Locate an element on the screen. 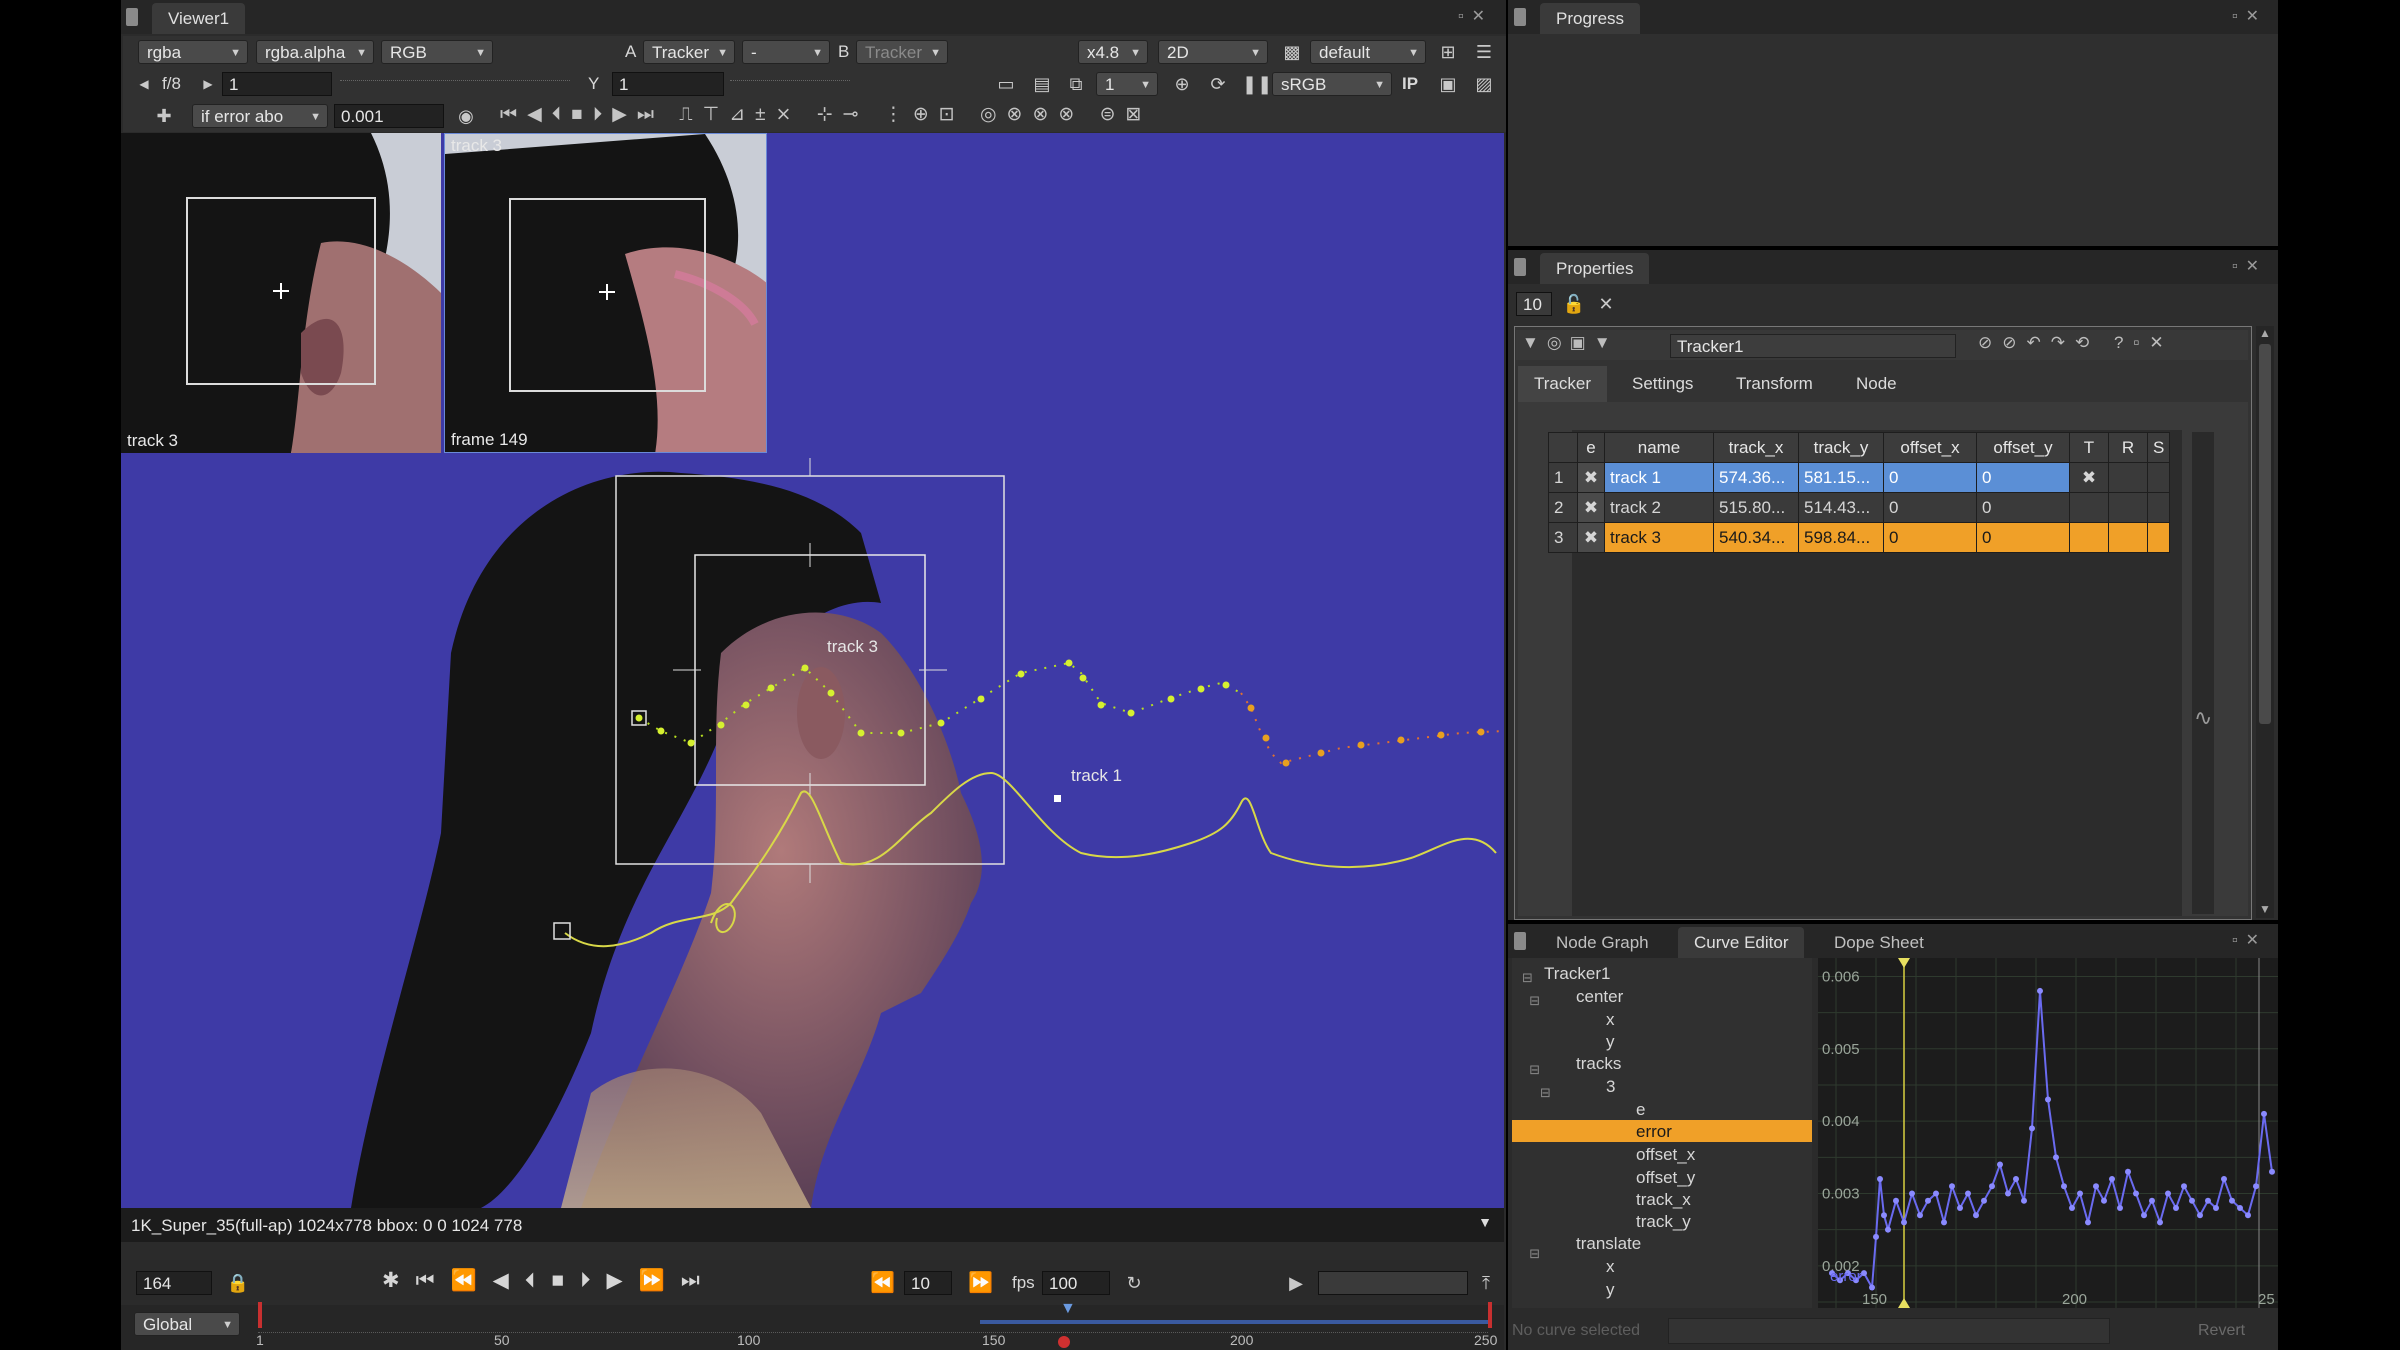 The width and height of the screenshot is (2400, 1350). scroll-up-icon: ▲ is located at coordinates (2265, 333).